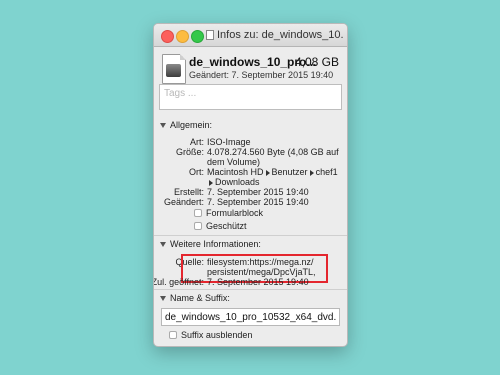 This screenshot has height=375, width=500. What do you see at coordinates (189, 152) in the screenshot?
I see `row-label: Größe:` at bounding box center [189, 152].